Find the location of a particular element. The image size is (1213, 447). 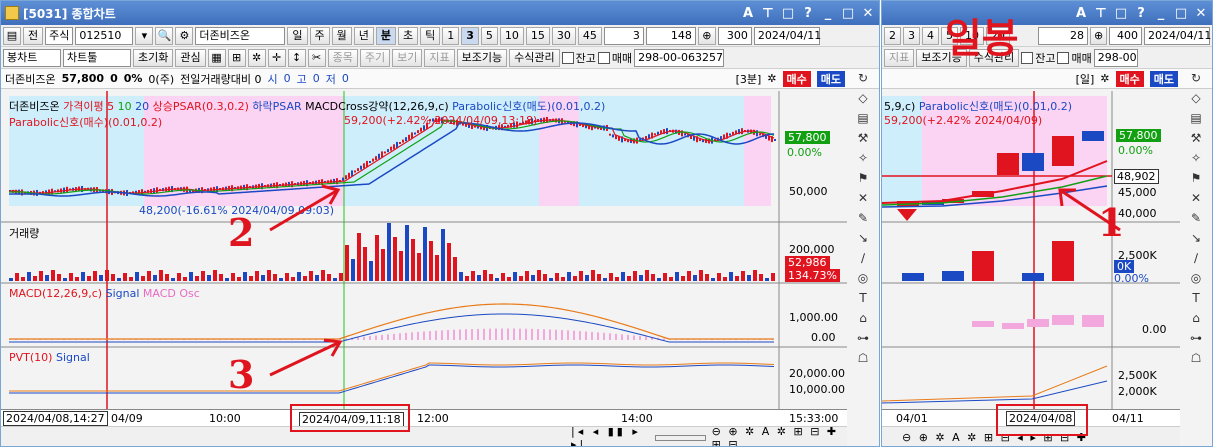

tool-icon-7: ✕ is located at coordinates (863, 198).